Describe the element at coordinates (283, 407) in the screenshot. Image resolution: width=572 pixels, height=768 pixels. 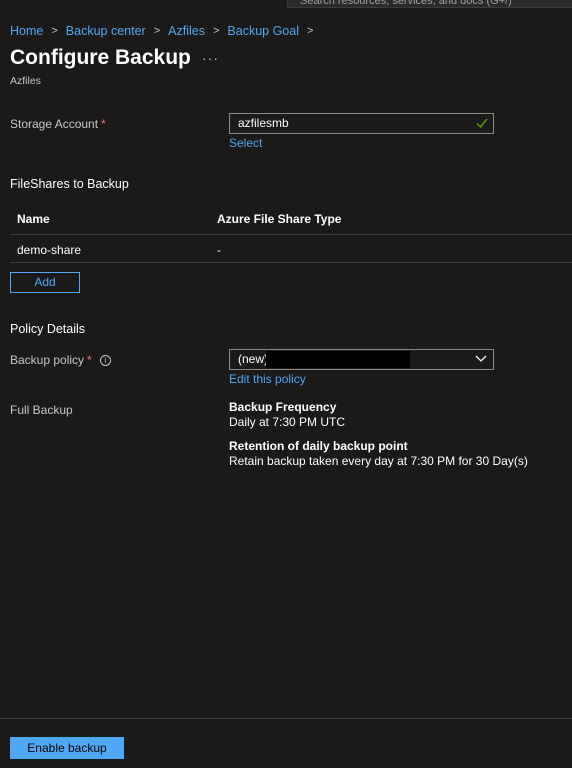
I see `backup-frequency-title: Backup Frequency` at that location.